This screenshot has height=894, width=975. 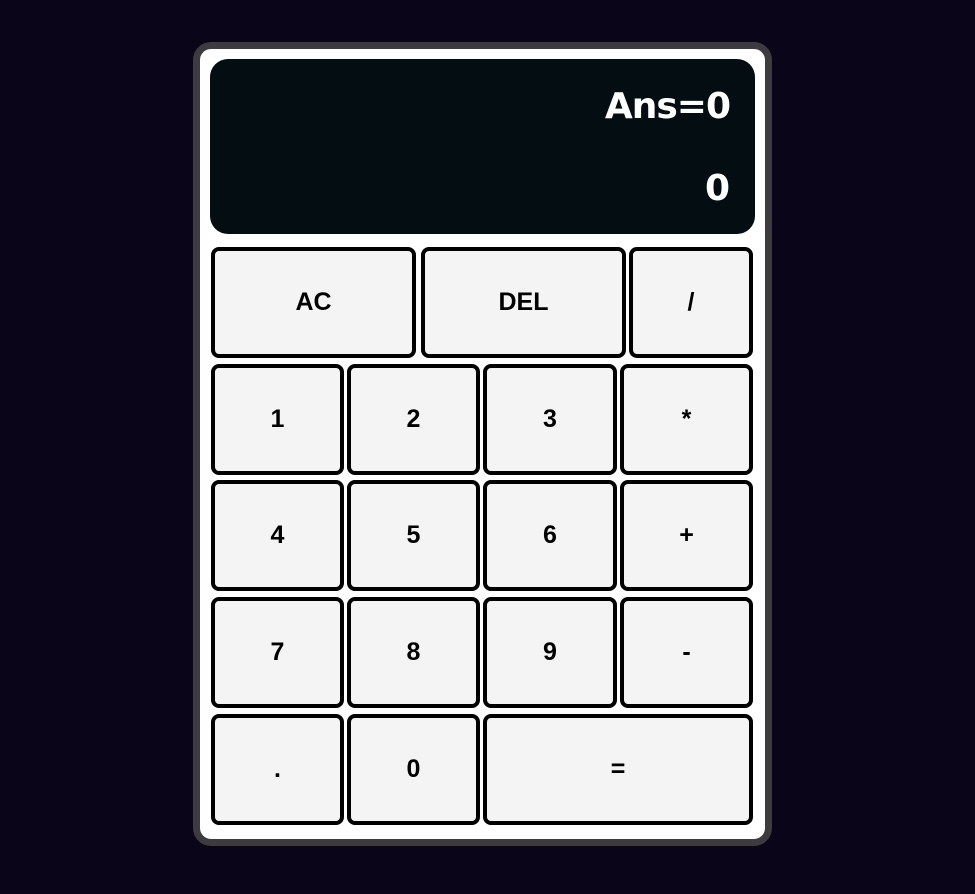 I want to click on digit-6-button: 6, so click(x=550, y=535).